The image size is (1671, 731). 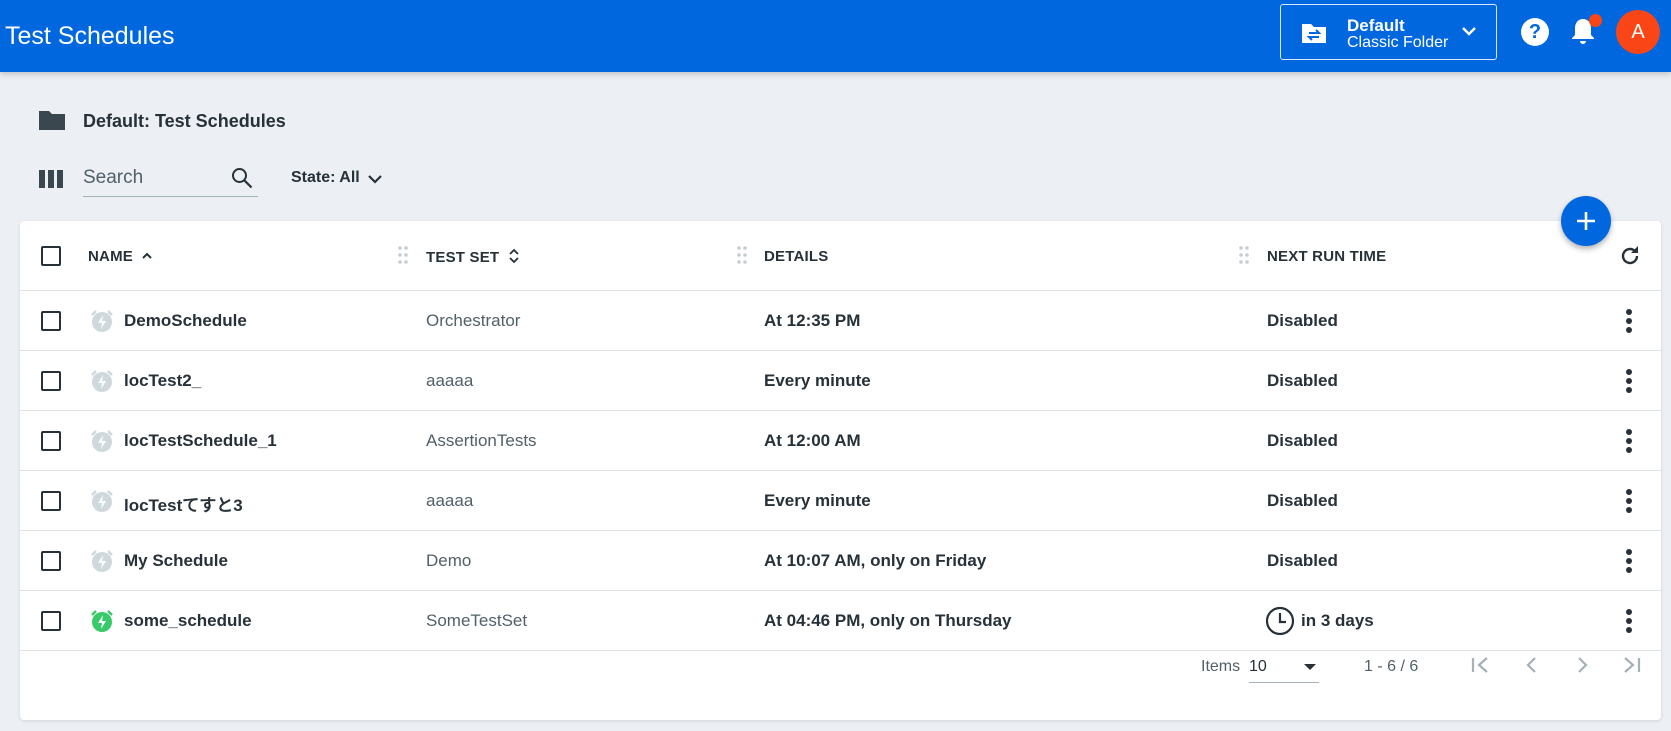 I want to click on paginator: Items 10 1 - 6 / 6, so click(x=840, y=666).